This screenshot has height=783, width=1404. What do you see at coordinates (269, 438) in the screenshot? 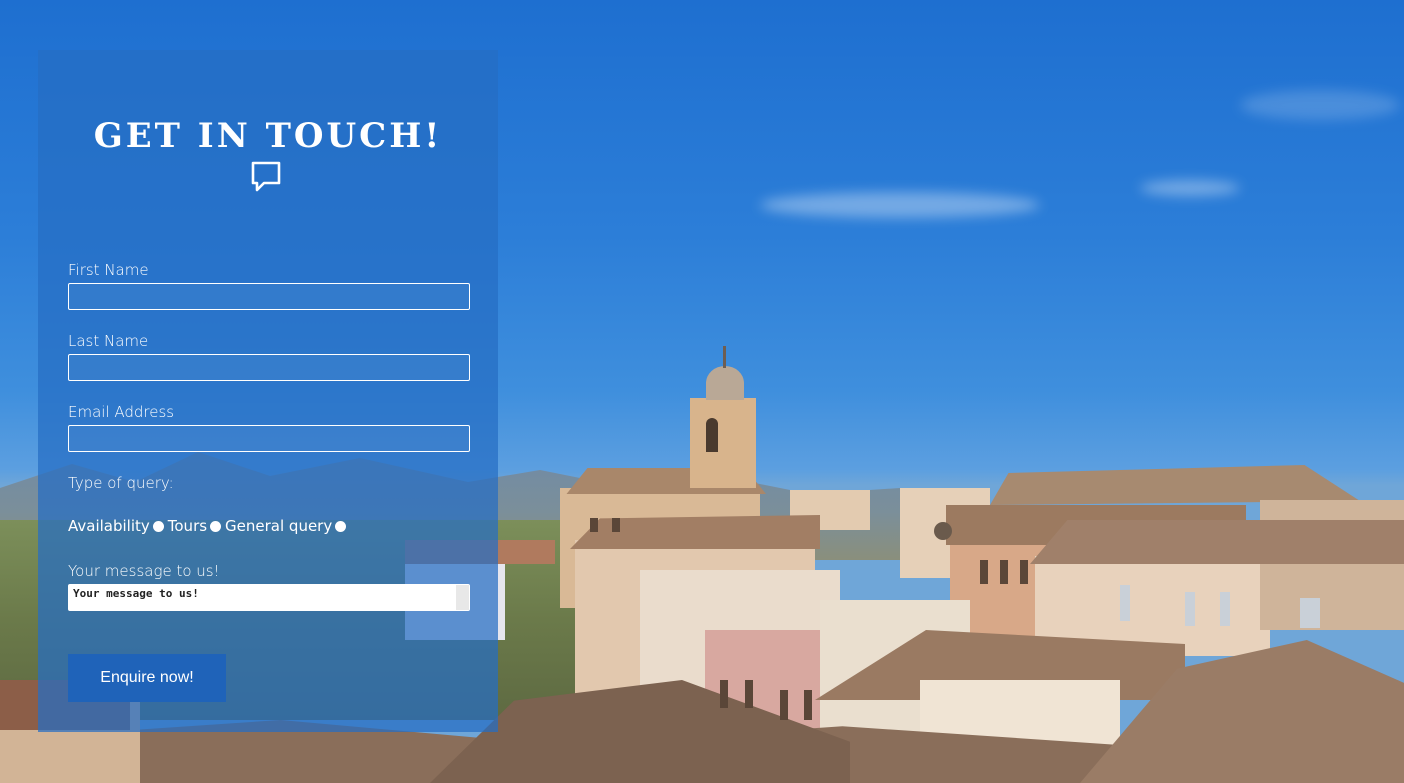
I see `email-input` at bounding box center [269, 438].